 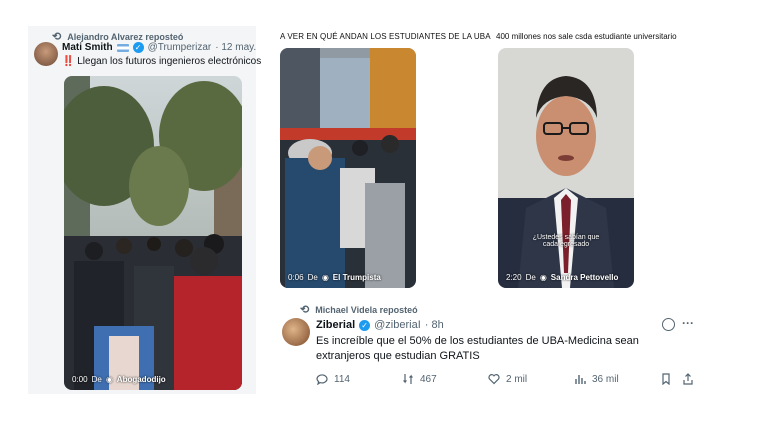 I want to click on video-source: El Trumpista, so click(x=357, y=277).